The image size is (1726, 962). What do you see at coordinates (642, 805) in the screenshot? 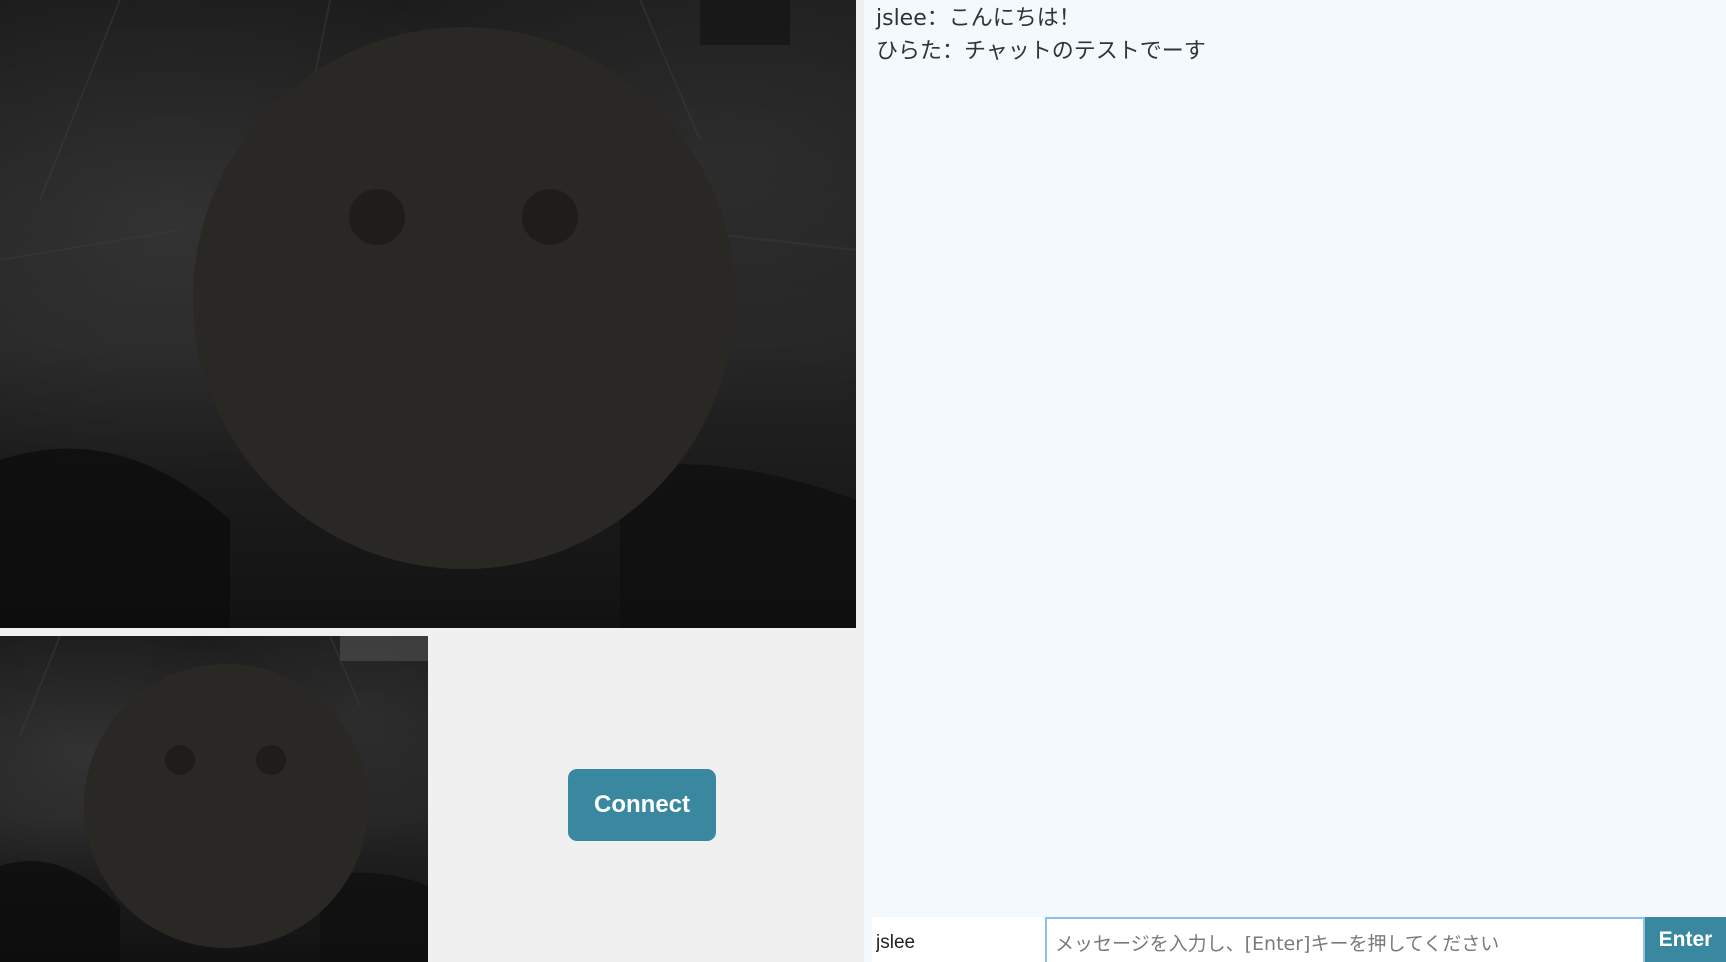
I see `connect-button: Connect` at bounding box center [642, 805].